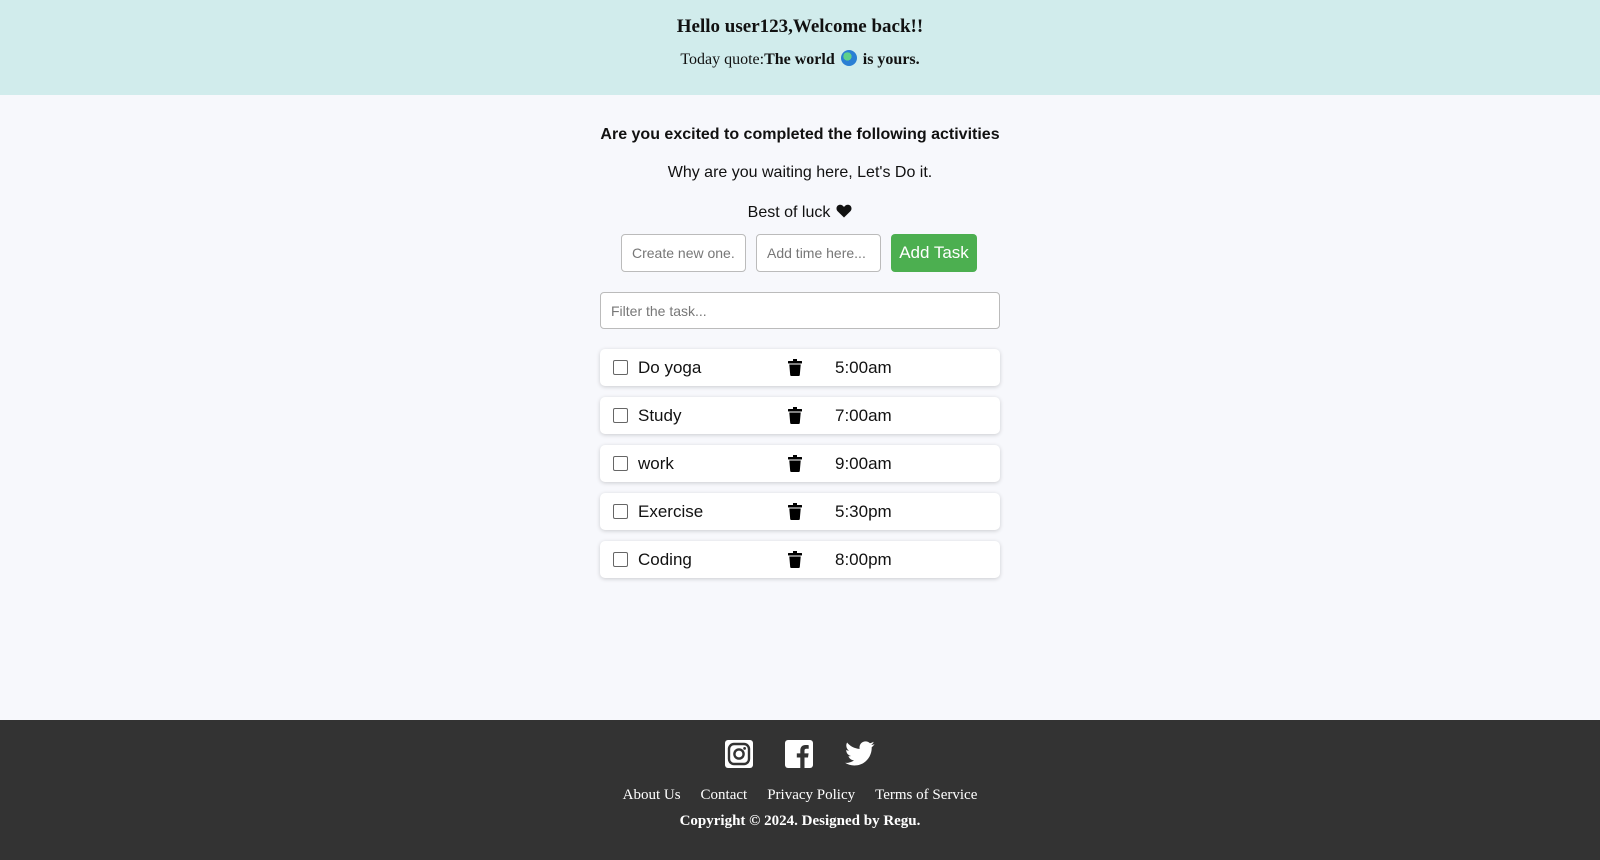 This screenshot has height=860, width=1600. What do you see at coordinates (665, 559) in the screenshot?
I see `task-name: Coding` at bounding box center [665, 559].